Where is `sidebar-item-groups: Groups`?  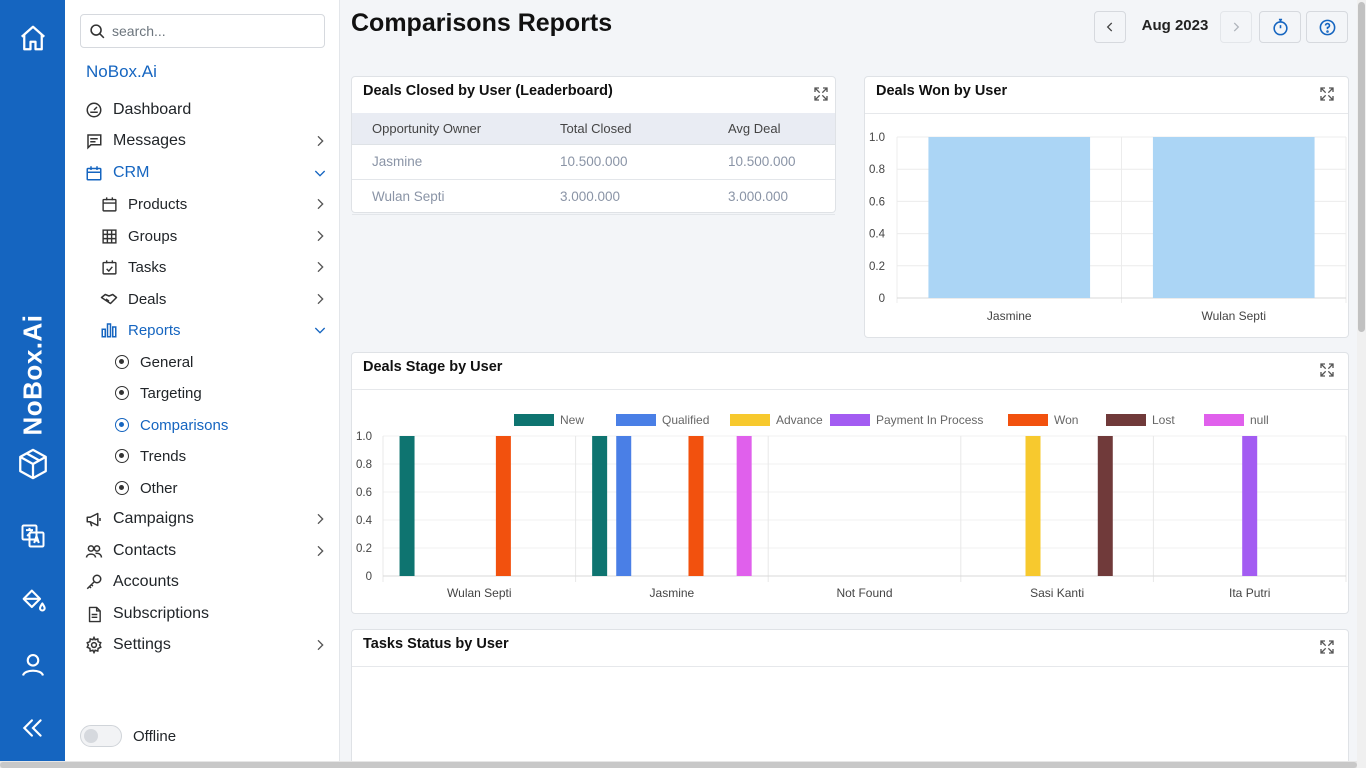 sidebar-item-groups: Groups is located at coordinates (214, 236).